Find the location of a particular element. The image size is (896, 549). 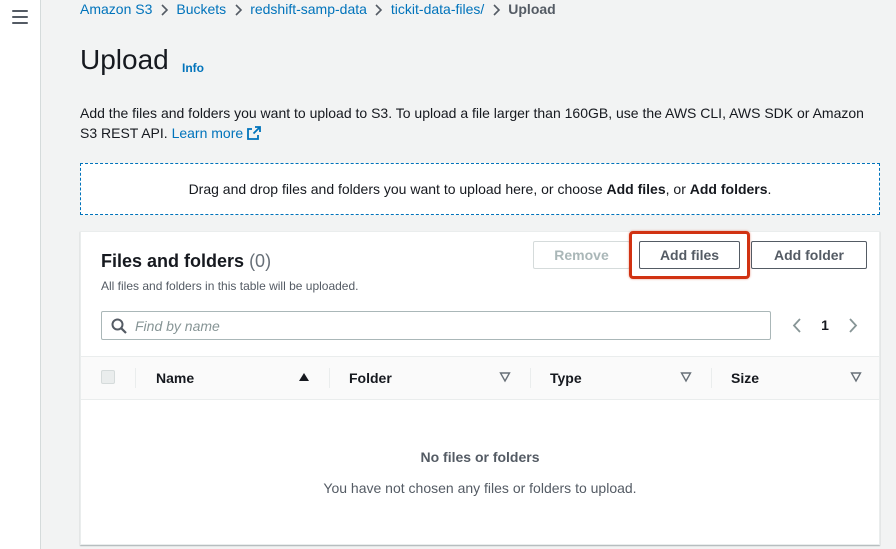

search-icon is located at coordinates (119, 326).